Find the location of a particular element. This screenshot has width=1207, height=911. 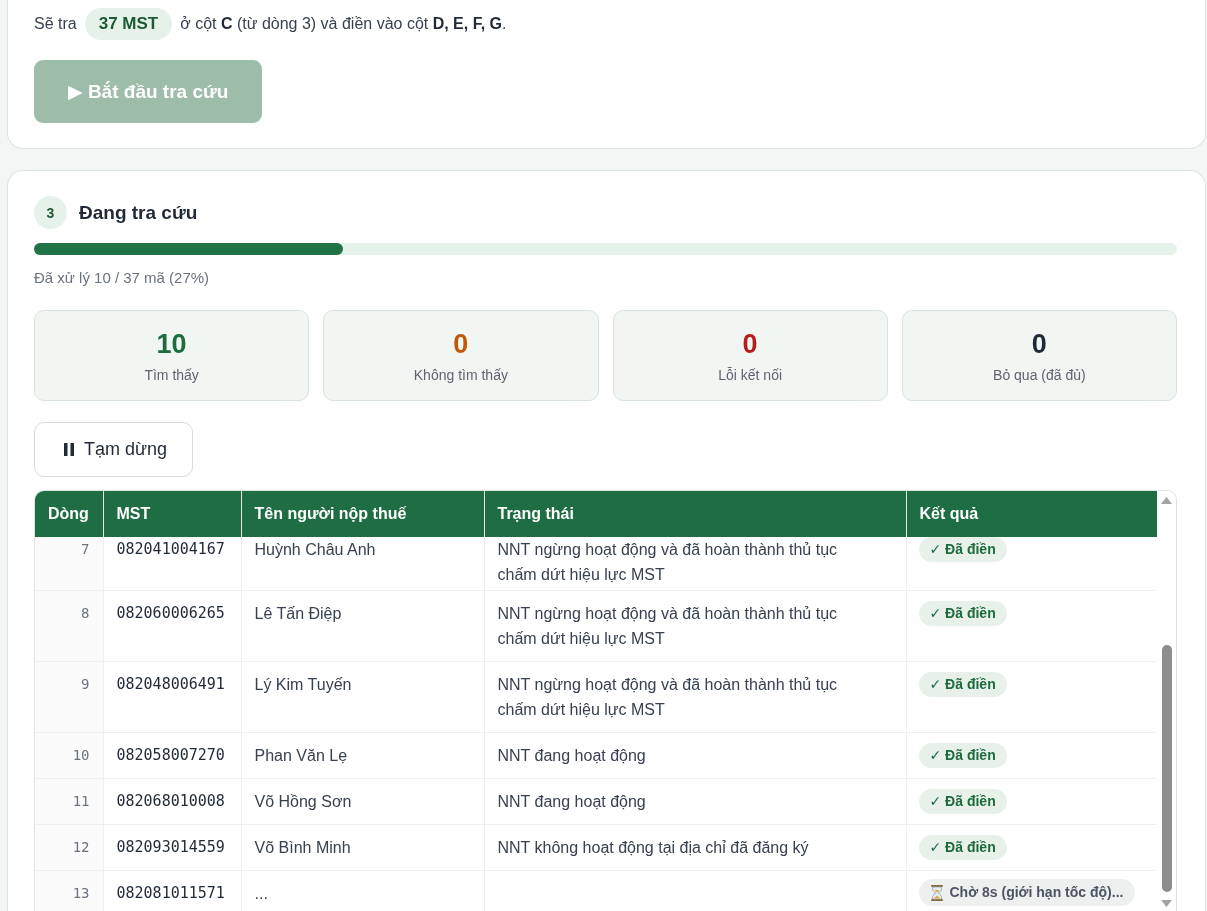

stat-label: Lỗi kết nối is located at coordinates (750, 375).